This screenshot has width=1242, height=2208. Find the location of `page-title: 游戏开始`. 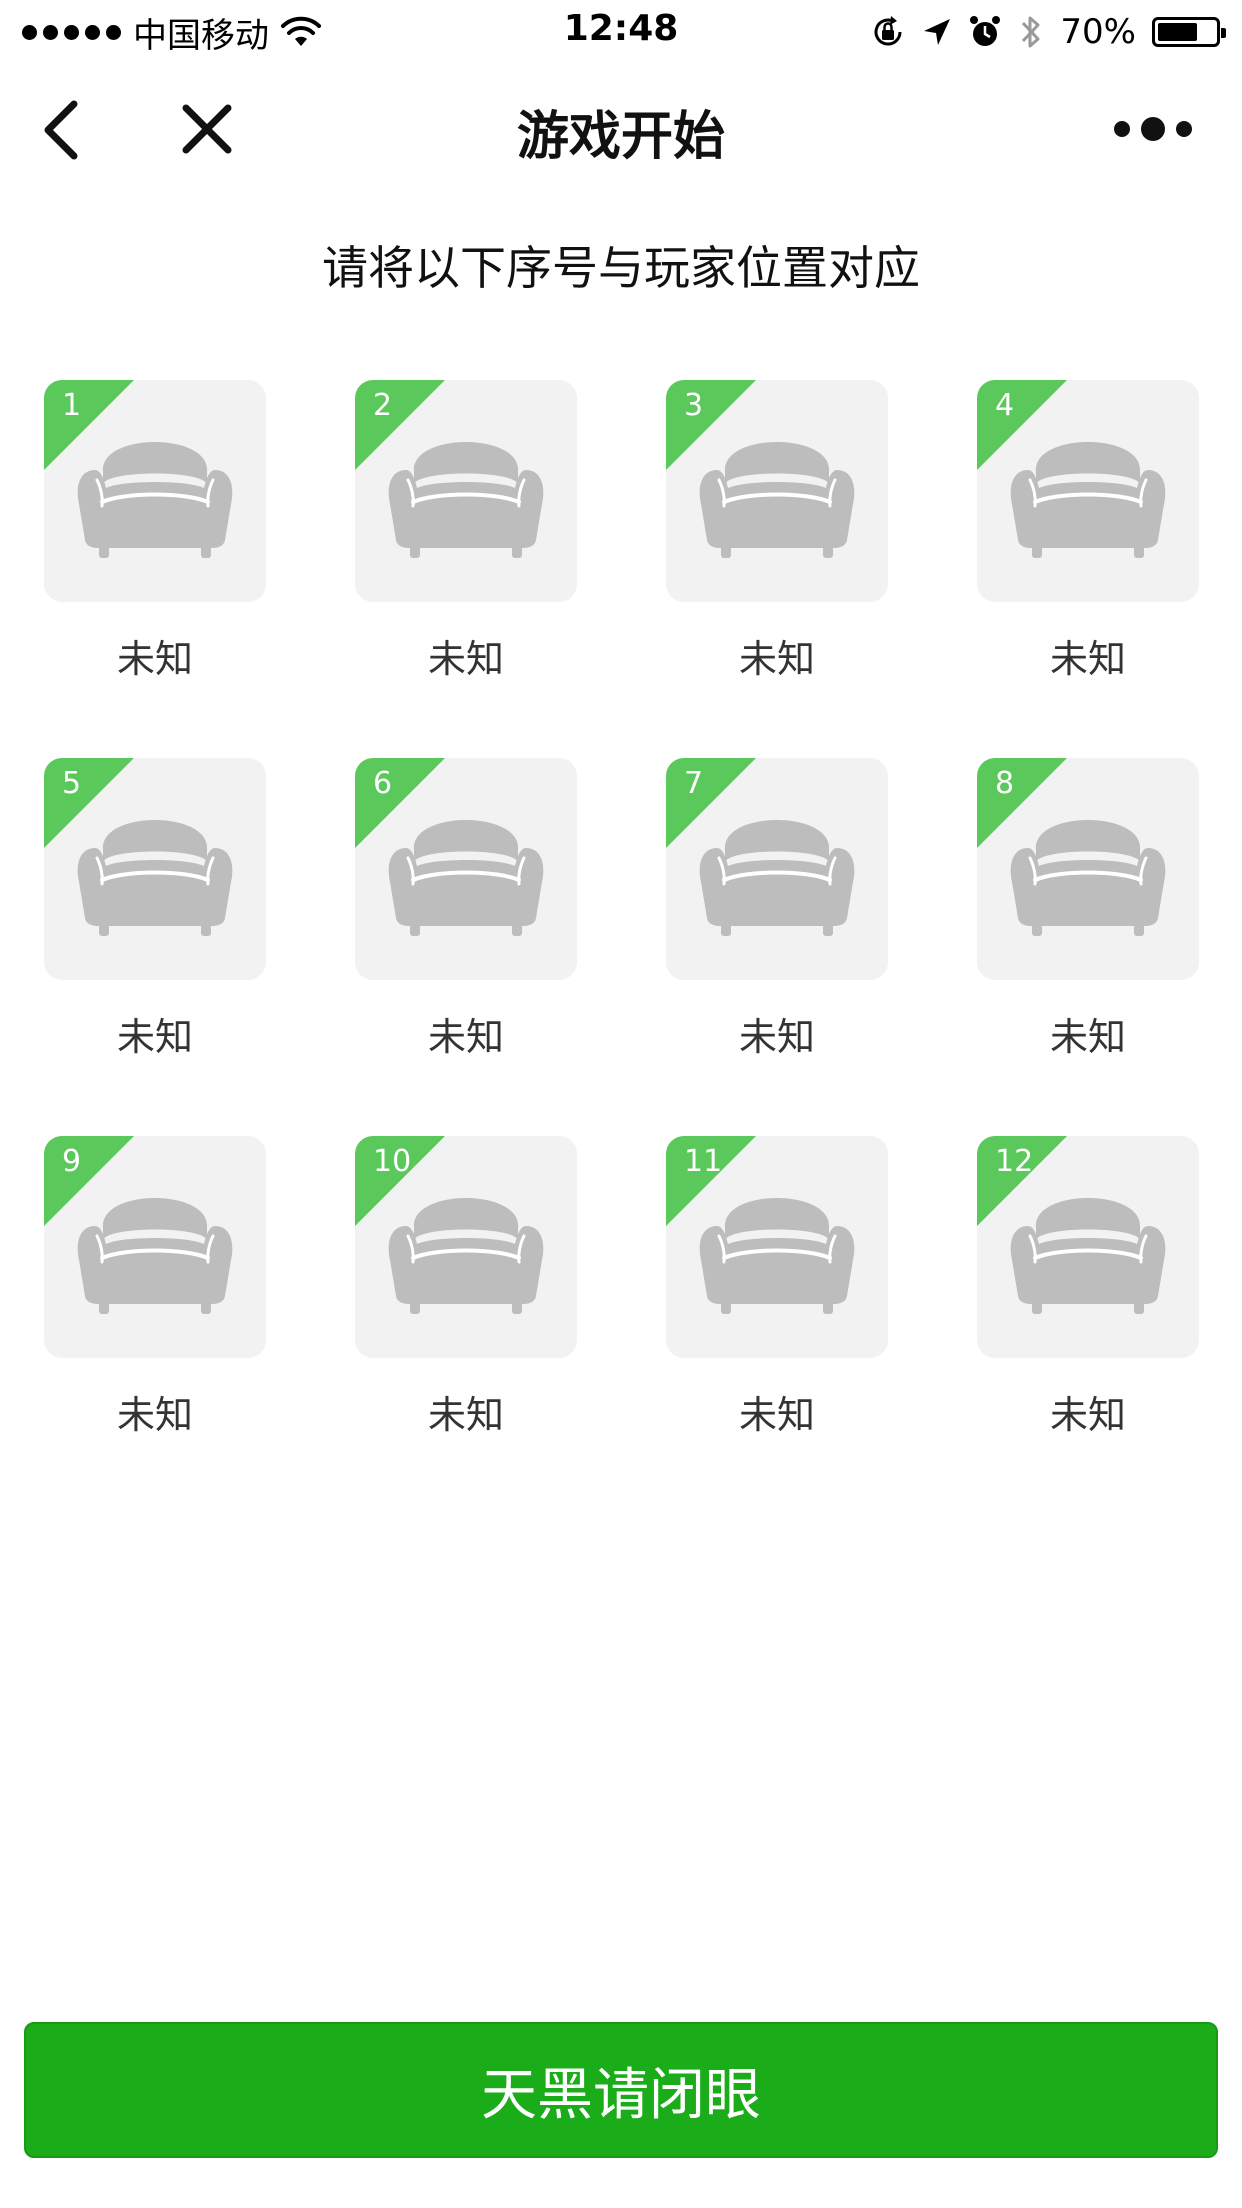

page-title: 游戏开始 is located at coordinates (620, 137).